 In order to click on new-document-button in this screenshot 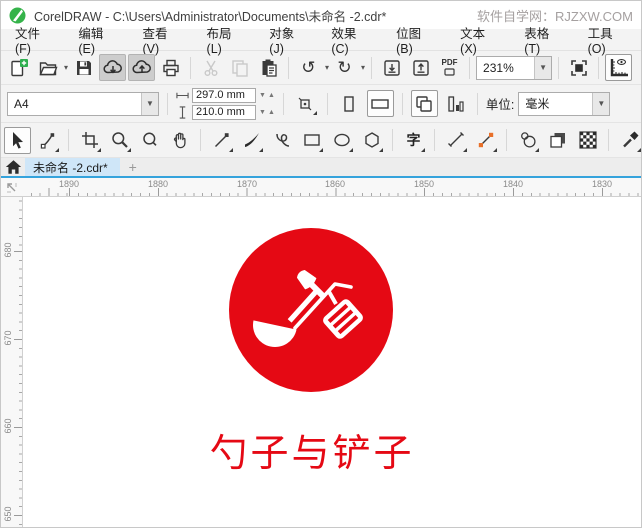, I will do `click(18, 67)`.